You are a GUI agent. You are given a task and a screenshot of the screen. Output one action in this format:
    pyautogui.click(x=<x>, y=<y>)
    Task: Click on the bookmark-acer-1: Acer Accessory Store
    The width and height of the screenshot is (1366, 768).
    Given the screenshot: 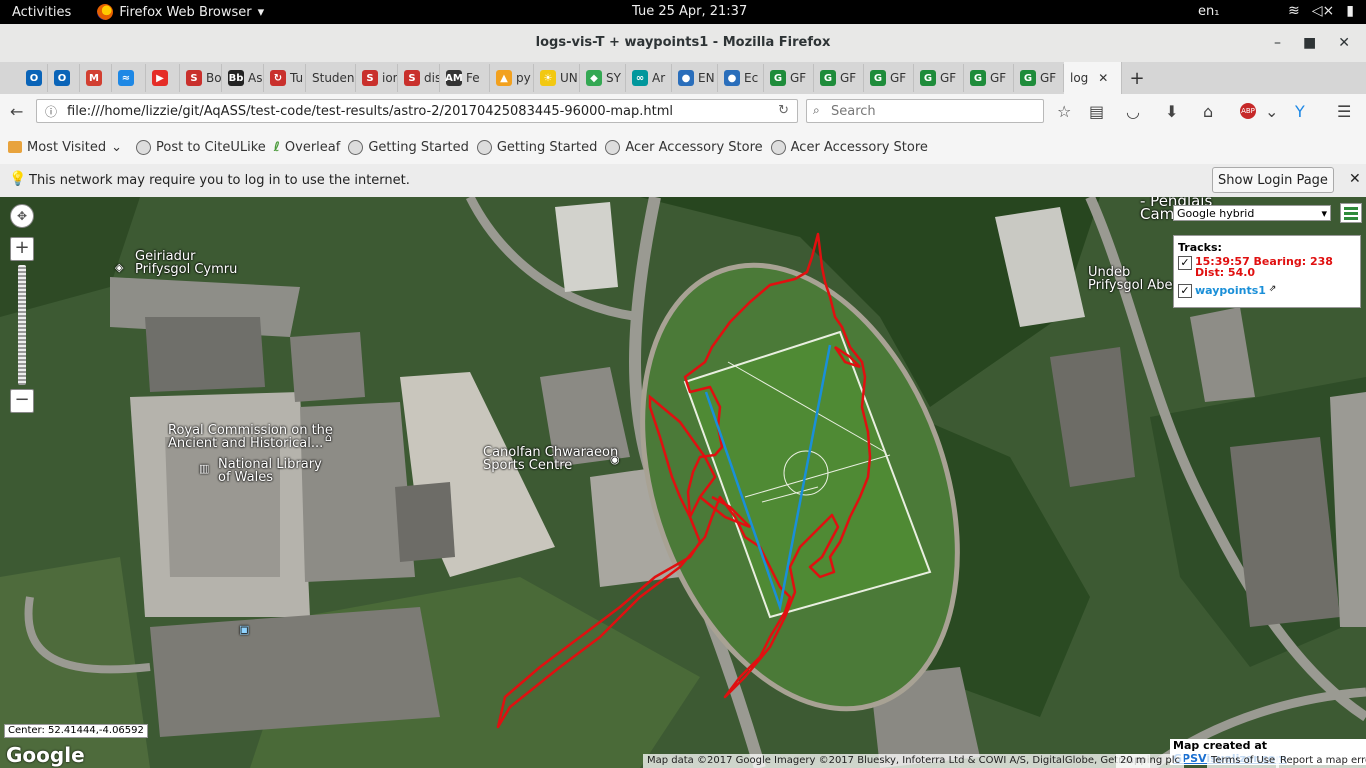 What is the action you would take?
    pyautogui.click(x=684, y=147)
    